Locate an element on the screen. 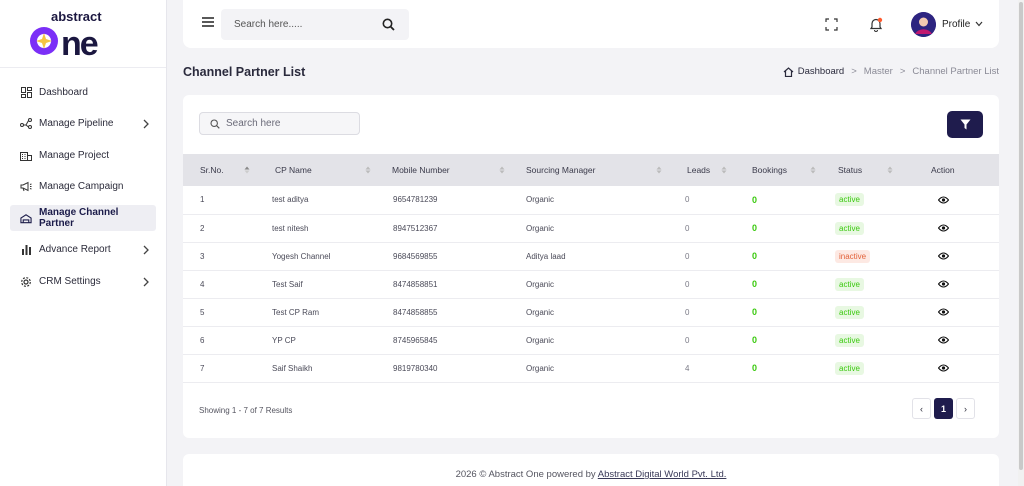  cell-mobile-number: 8745965845 is located at coordinates (415, 340).